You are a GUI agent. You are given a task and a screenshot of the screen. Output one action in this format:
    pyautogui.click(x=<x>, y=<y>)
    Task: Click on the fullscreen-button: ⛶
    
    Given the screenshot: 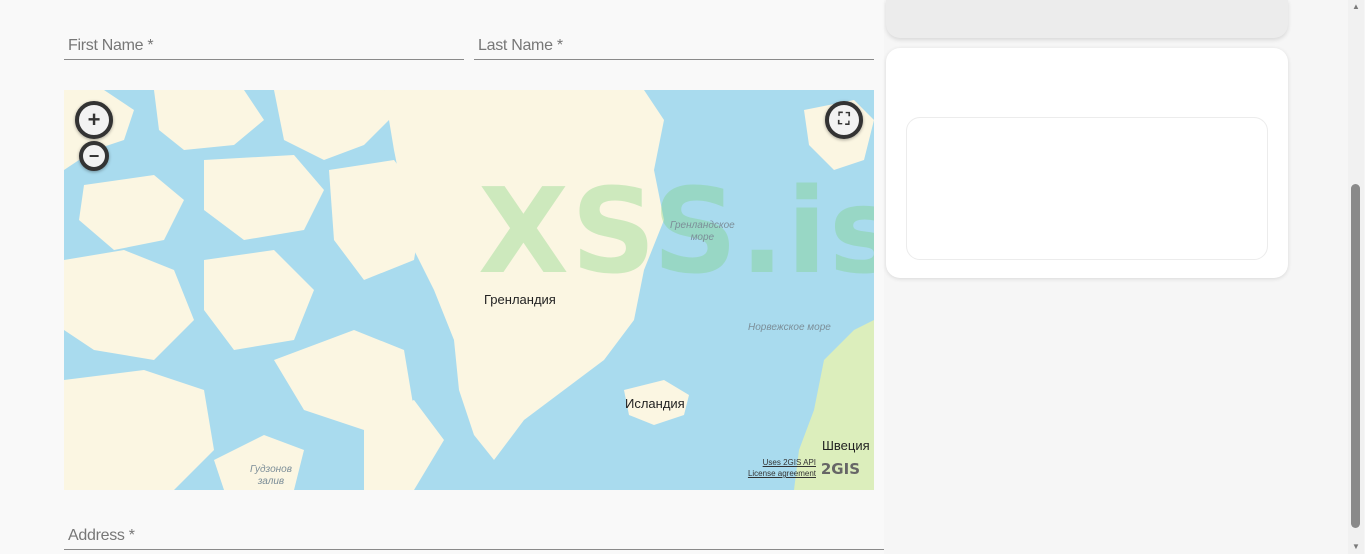 What is the action you would take?
    pyautogui.click(x=844, y=120)
    